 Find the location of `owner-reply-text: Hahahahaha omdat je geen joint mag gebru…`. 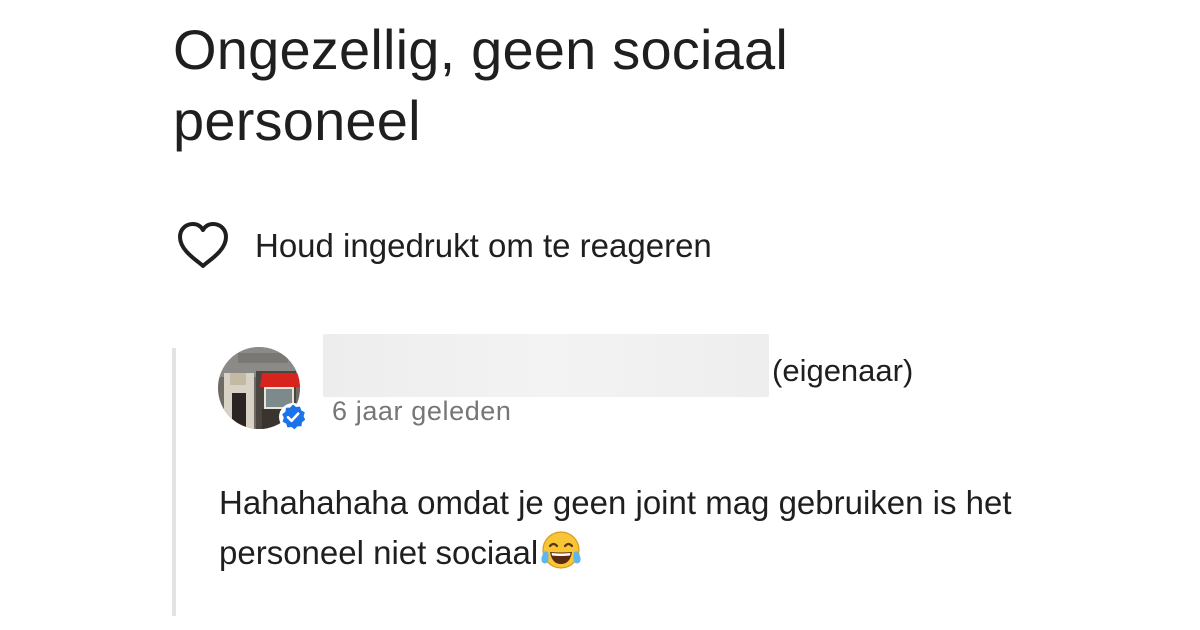

owner-reply-text: Hahahahaha omdat je geen joint mag gebru… is located at coordinates (669, 528).